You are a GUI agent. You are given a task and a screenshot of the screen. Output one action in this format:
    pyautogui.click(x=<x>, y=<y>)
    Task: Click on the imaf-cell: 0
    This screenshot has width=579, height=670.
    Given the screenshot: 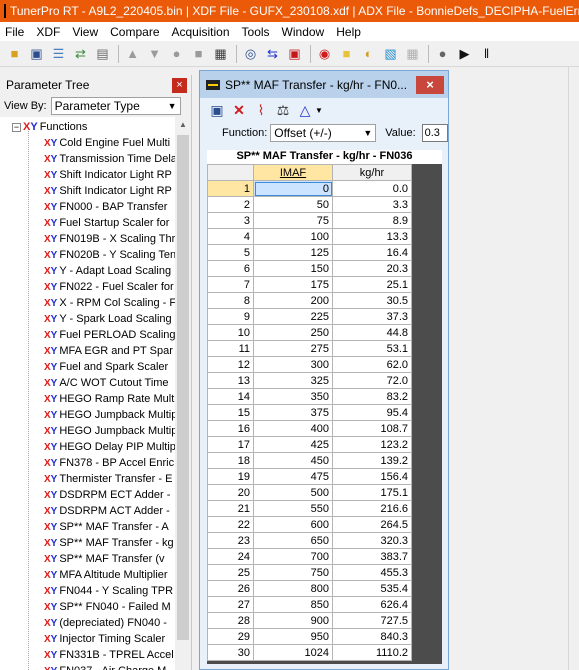 What is the action you would take?
    pyautogui.click(x=293, y=188)
    